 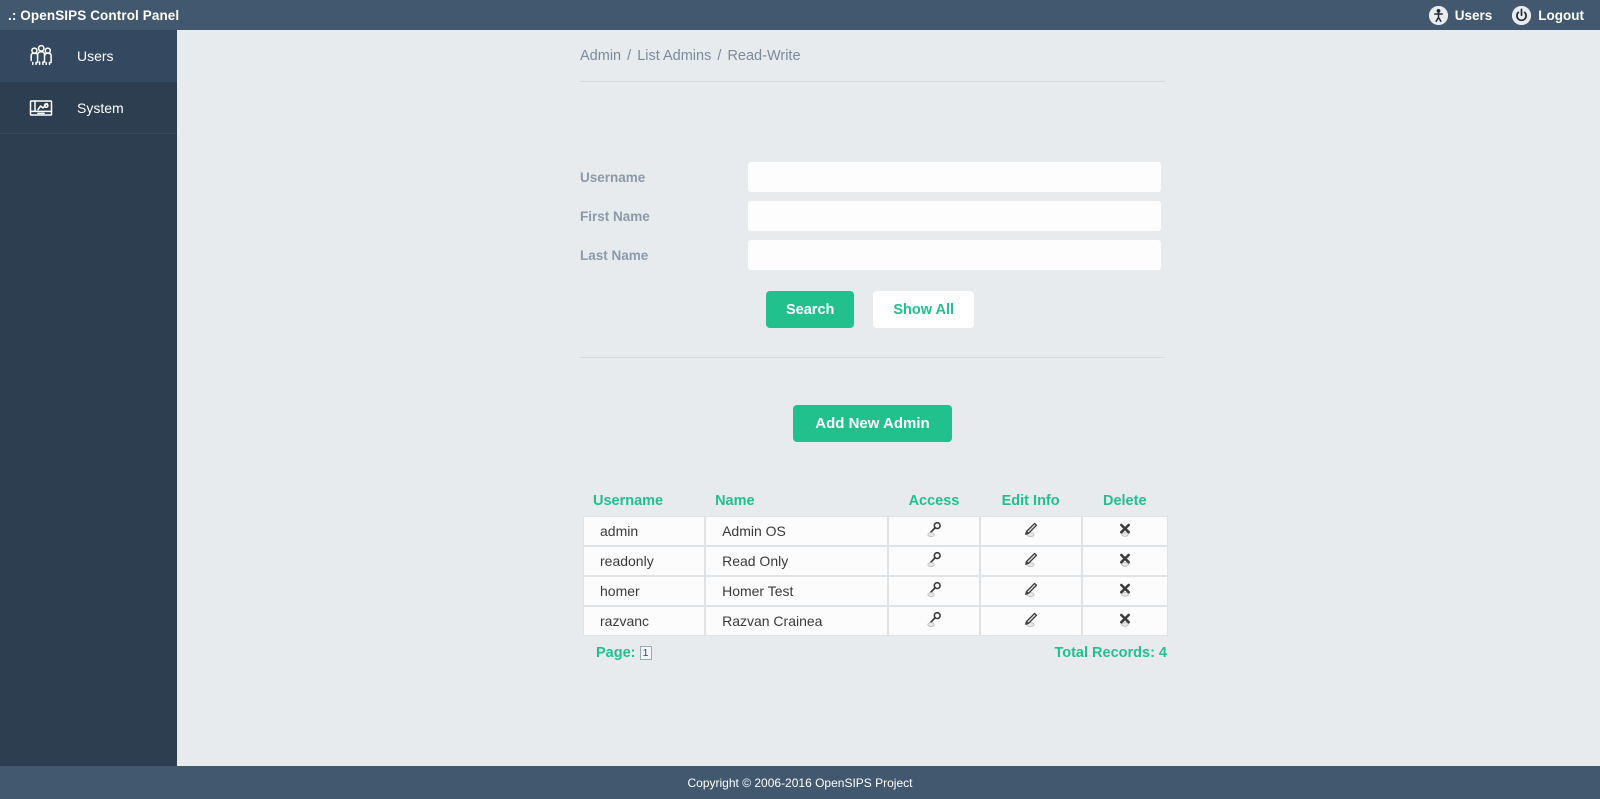 I want to click on cell-username: readonly, so click(x=644, y=561).